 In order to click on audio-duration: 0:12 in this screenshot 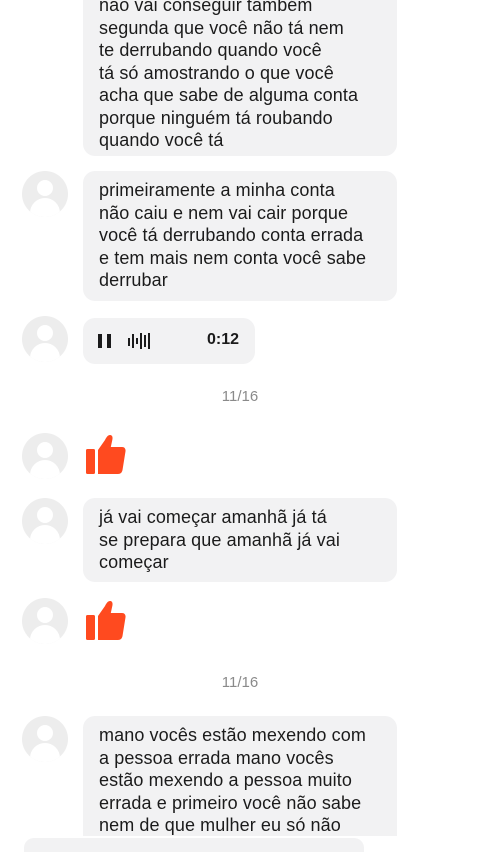, I will do `click(223, 339)`.